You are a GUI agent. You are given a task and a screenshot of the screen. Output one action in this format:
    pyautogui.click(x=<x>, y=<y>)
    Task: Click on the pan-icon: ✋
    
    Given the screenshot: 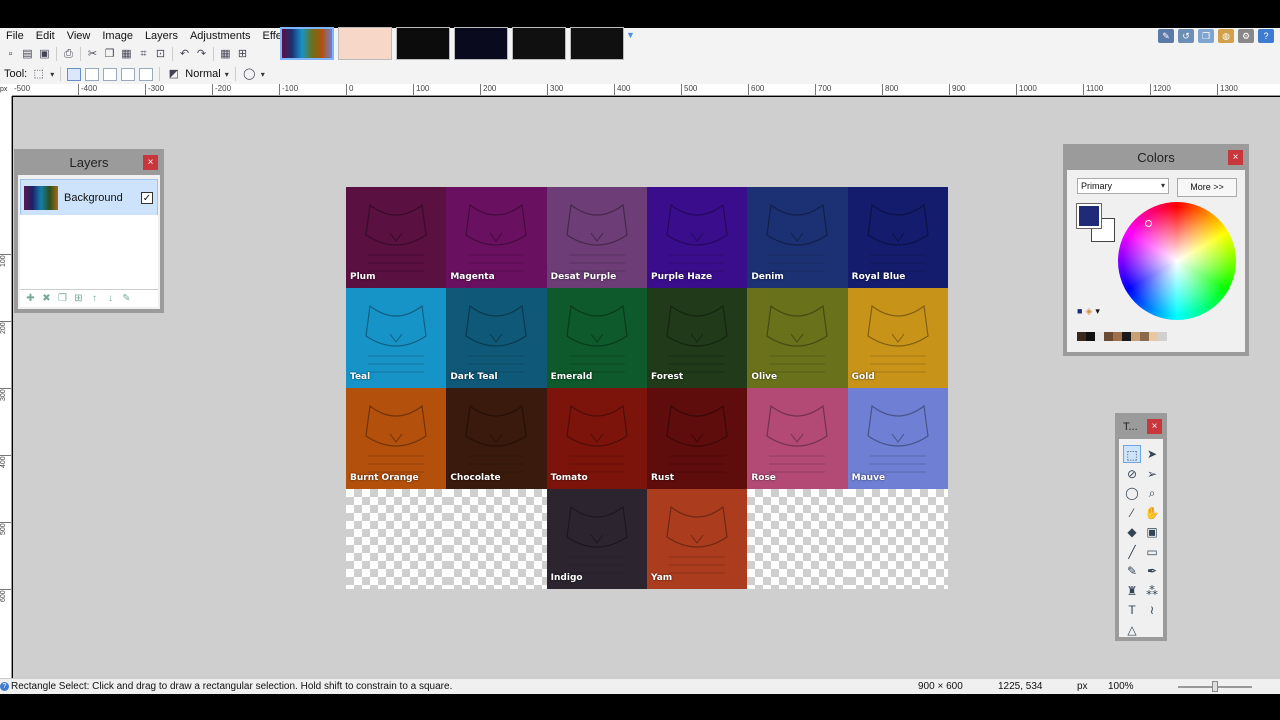 What is the action you would take?
    pyautogui.click(x=1152, y=513)
    